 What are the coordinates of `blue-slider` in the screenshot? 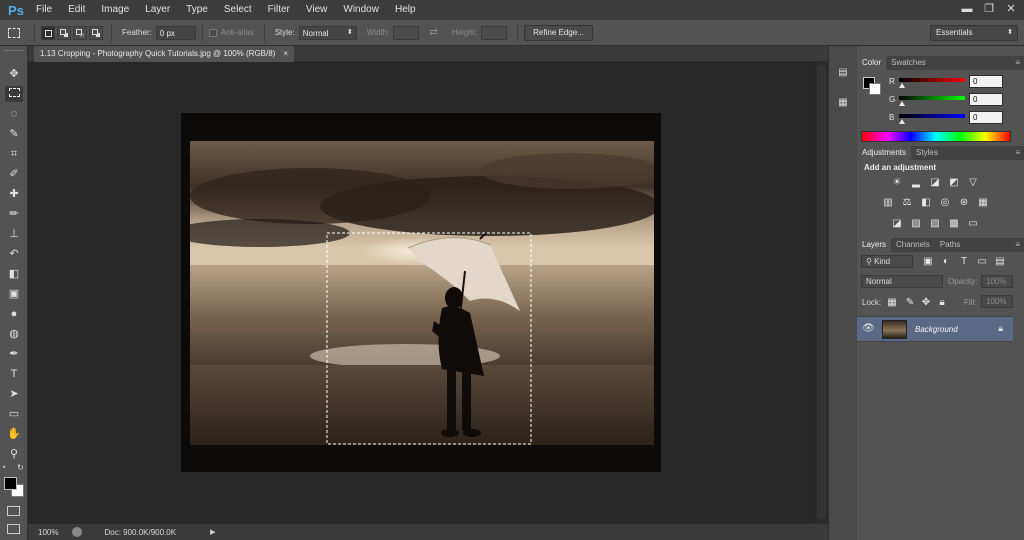 It's located at (932, 116).